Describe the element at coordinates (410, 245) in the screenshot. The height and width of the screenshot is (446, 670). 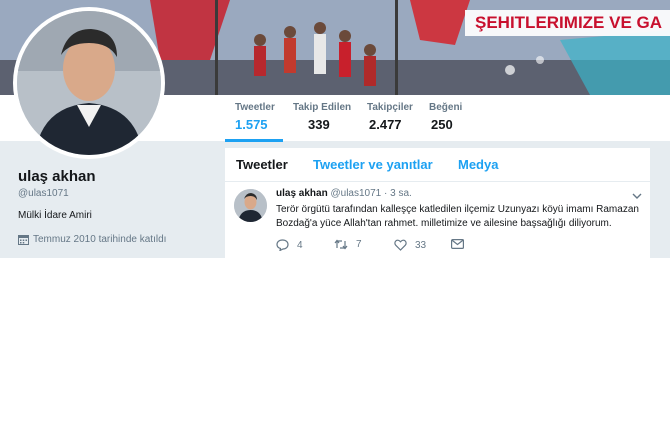
I see `like-button: 33` at that location.